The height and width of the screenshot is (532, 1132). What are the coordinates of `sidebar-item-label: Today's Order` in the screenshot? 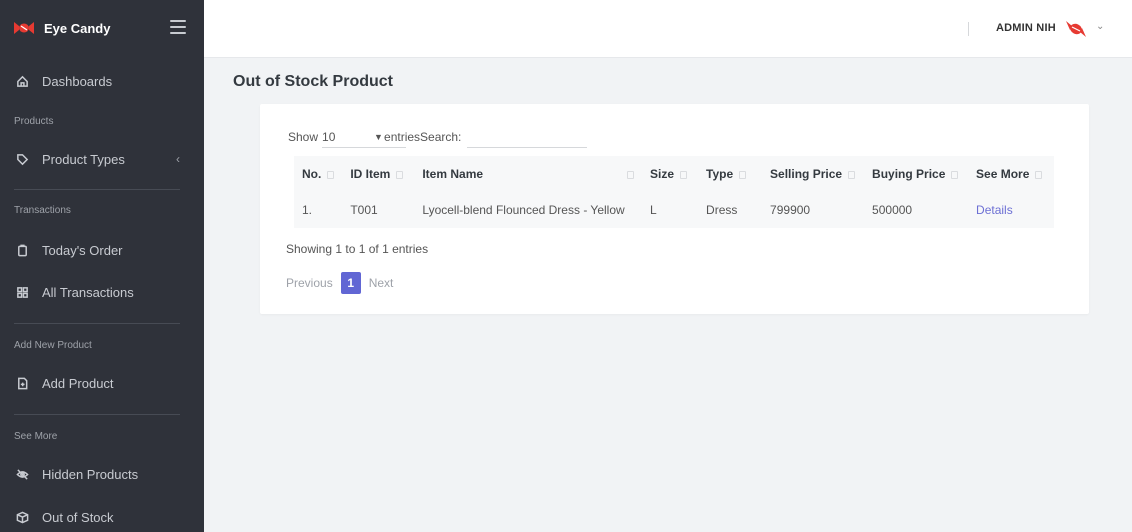 It's located at (82, 250).